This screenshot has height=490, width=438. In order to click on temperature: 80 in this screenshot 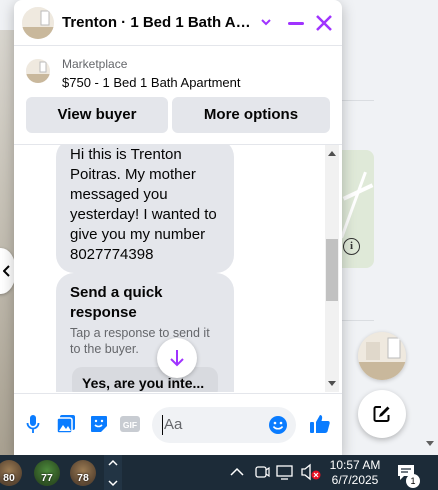, I will do `click(9, 478)`.